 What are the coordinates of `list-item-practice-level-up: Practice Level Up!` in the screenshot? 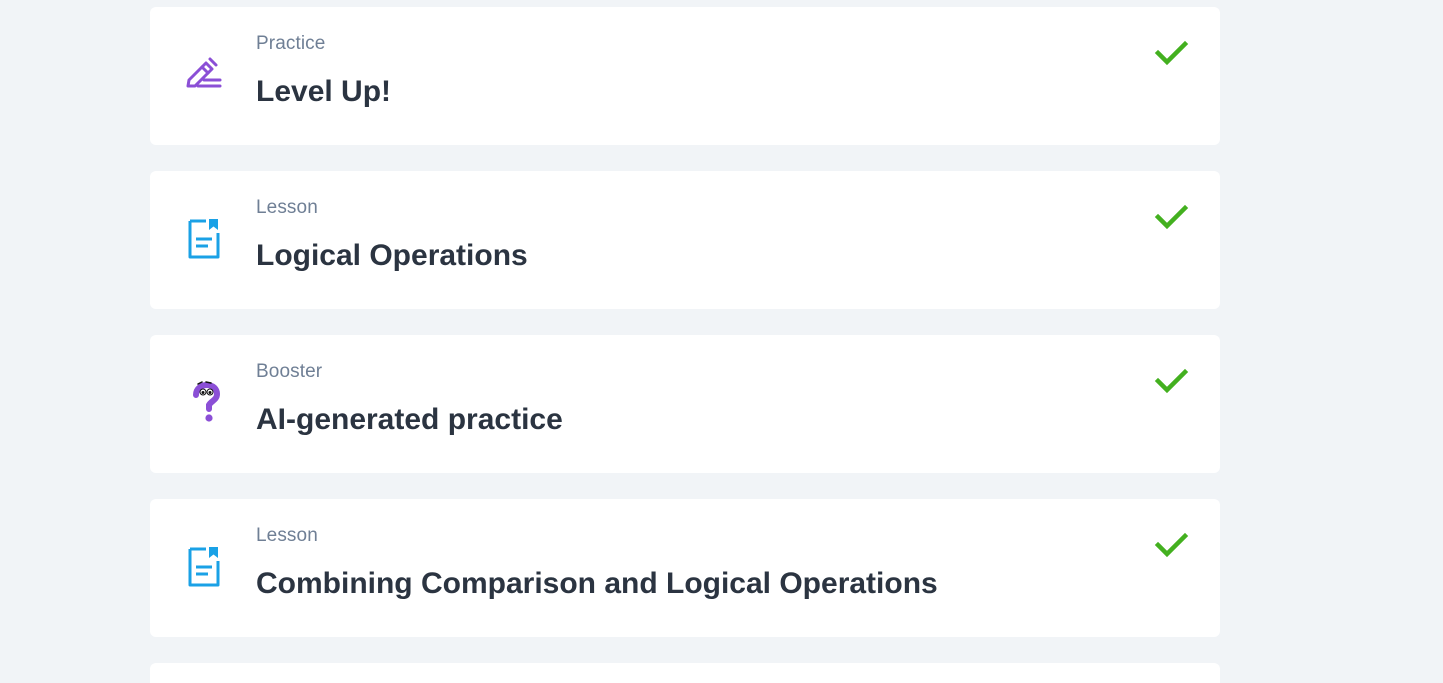 It's located at (685, 76).